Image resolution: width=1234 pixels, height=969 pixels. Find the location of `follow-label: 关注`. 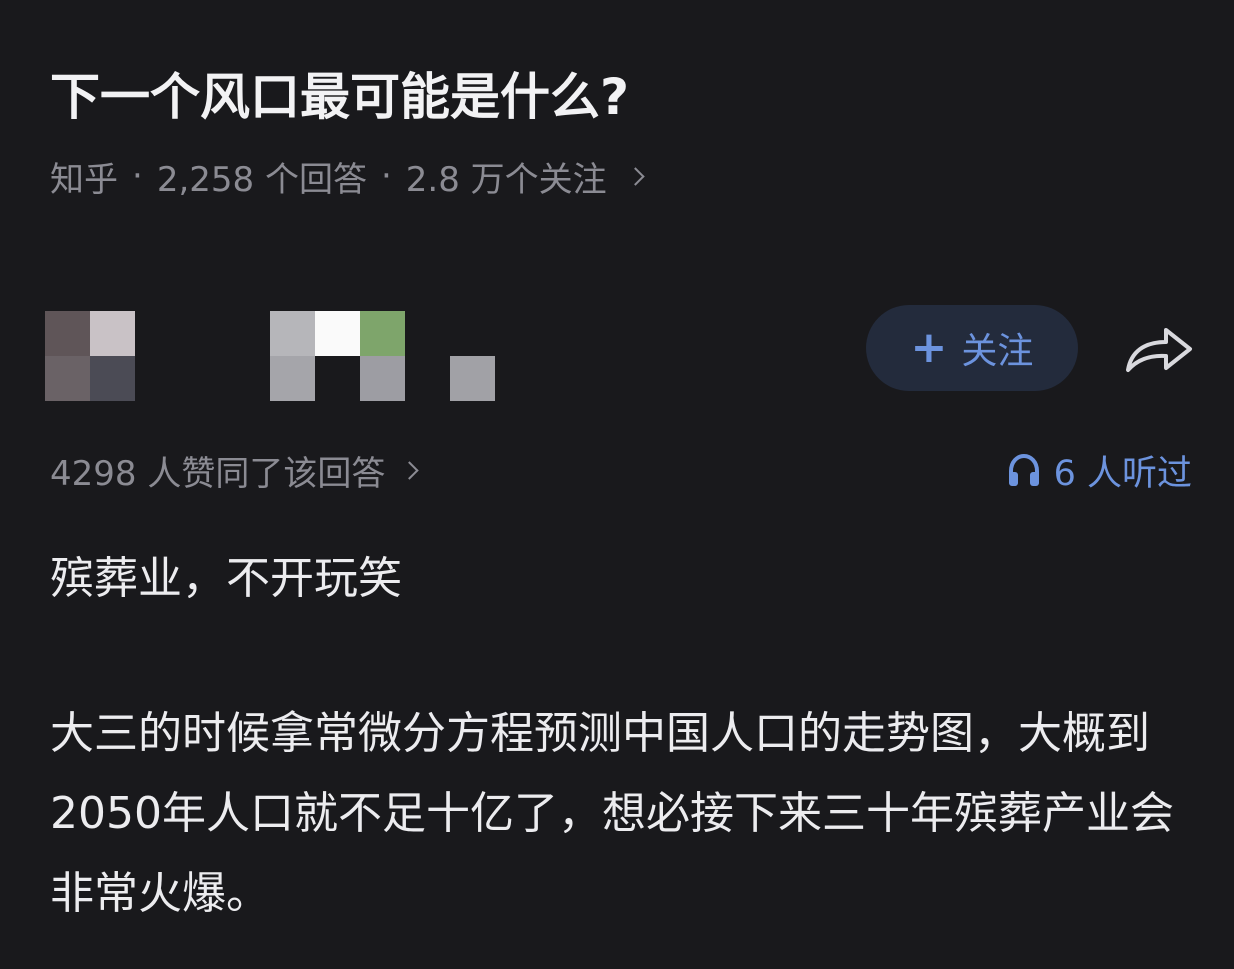

follow-label: 关注 is located at coordinates (997, 351).